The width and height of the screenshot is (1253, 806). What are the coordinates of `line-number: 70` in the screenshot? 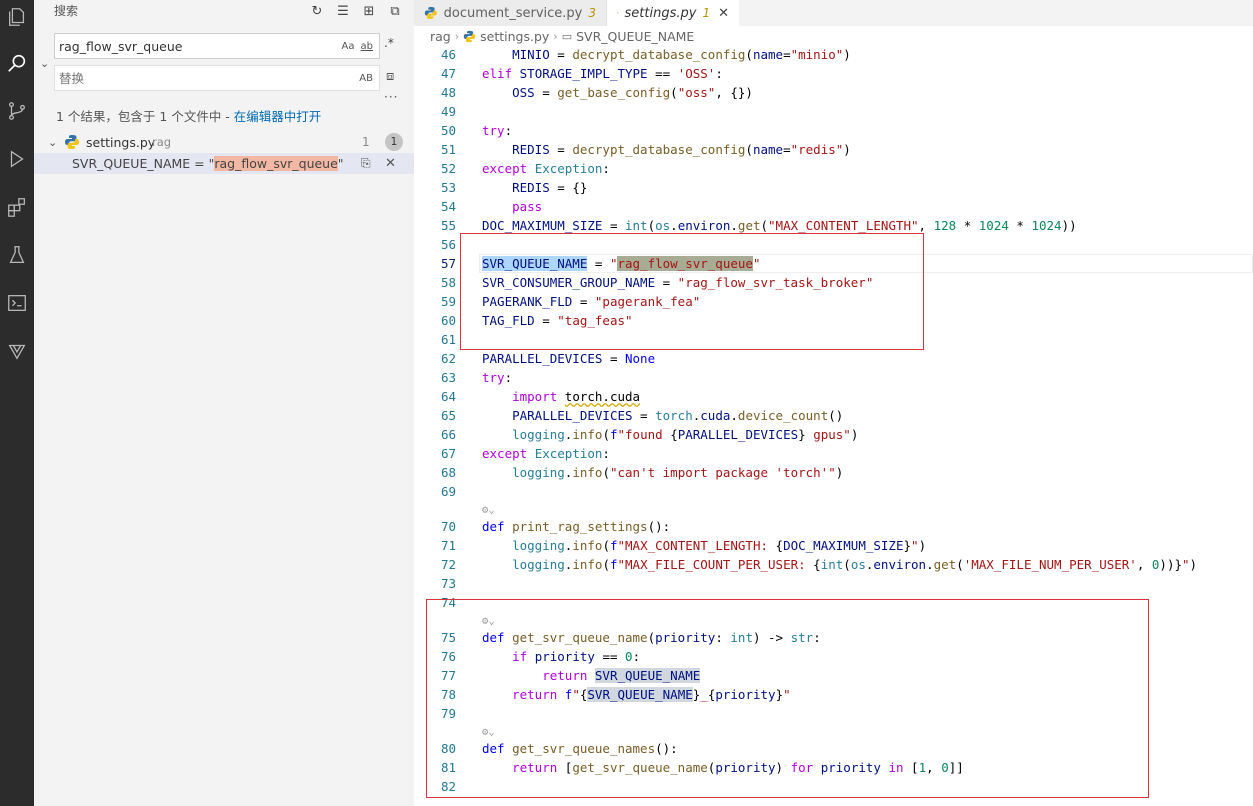 It's located at (448, 526).